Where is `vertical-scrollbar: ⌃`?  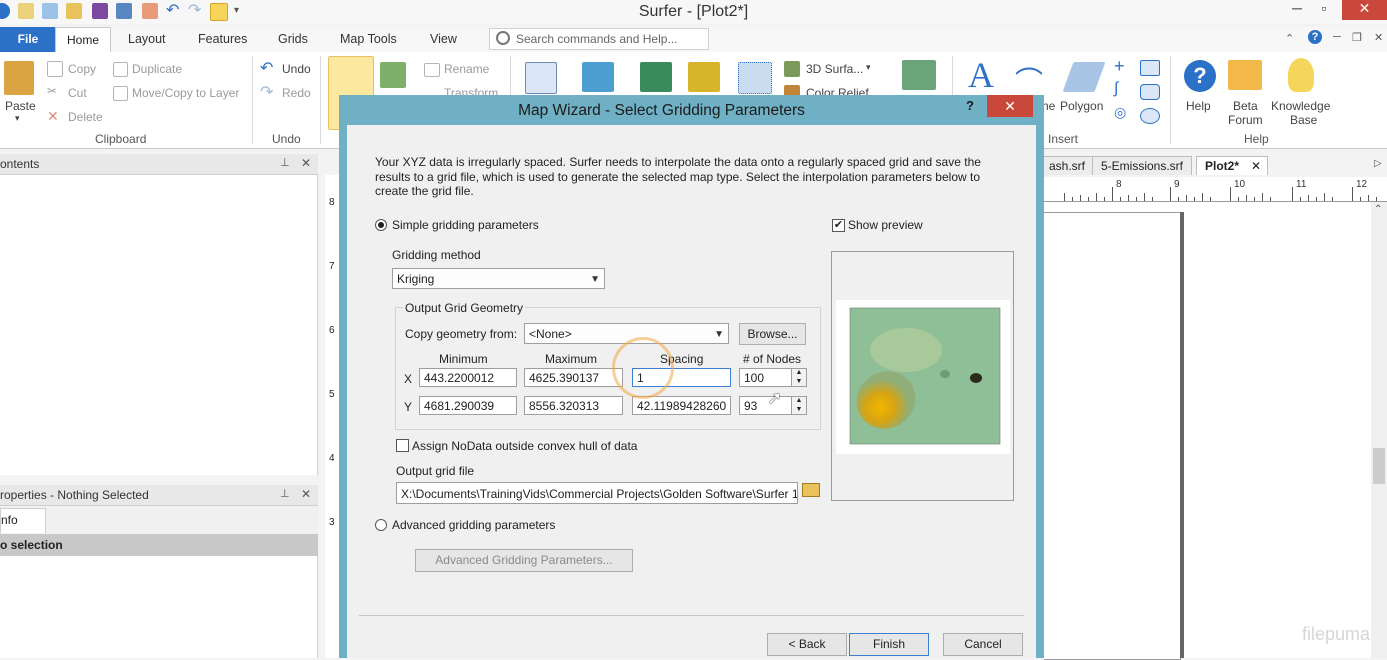 vertical-scrollbar: ⌃ is located at coordinates (1379, 430).